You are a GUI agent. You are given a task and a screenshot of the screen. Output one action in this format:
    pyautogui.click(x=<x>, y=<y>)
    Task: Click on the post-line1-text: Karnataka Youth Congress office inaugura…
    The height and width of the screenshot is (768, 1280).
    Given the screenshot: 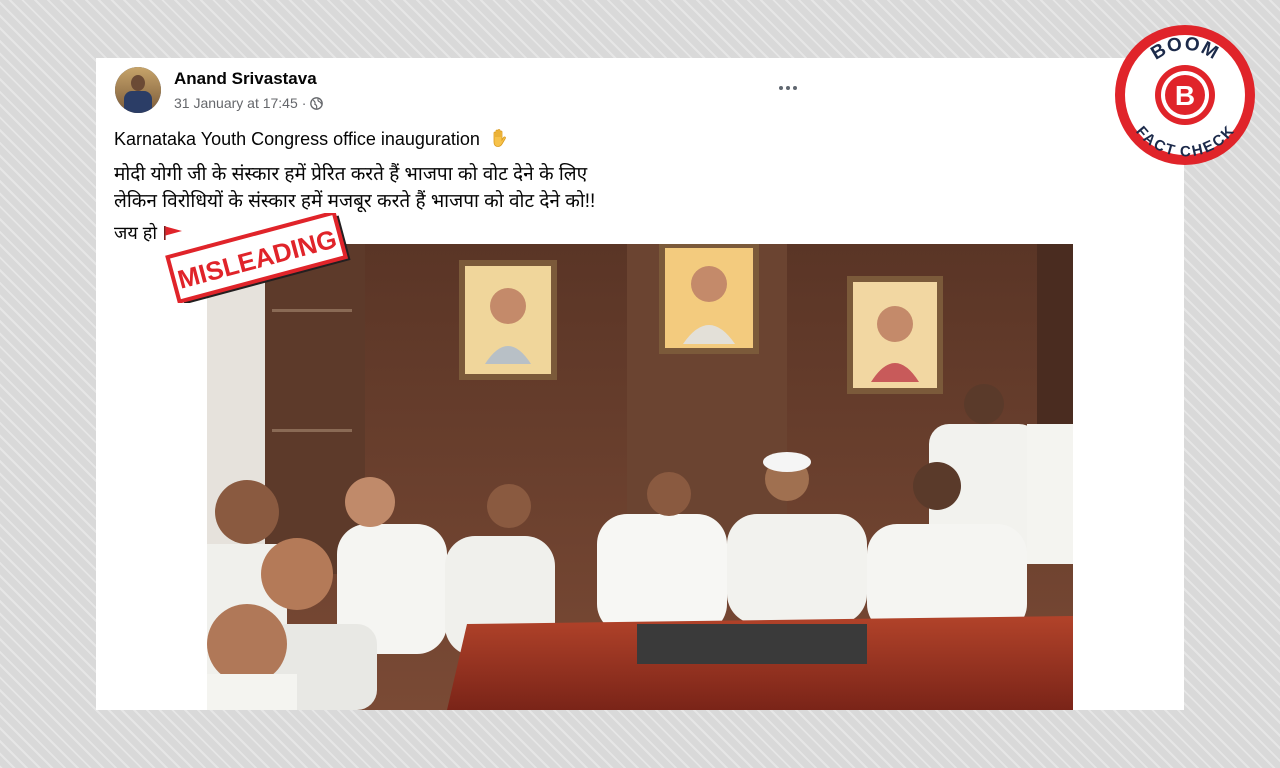 What is the action you would take?
    pyautogui.click(x=297, y=139)
    